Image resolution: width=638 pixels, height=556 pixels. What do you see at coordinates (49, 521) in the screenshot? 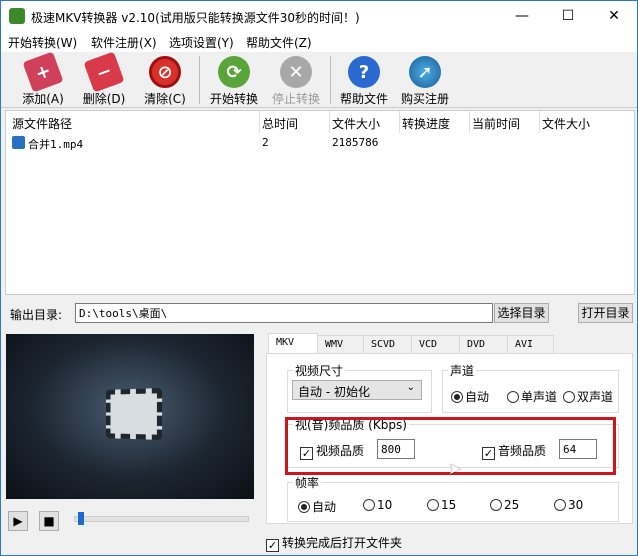
I see `stop-button: ■` at bounding box center [49, 521].